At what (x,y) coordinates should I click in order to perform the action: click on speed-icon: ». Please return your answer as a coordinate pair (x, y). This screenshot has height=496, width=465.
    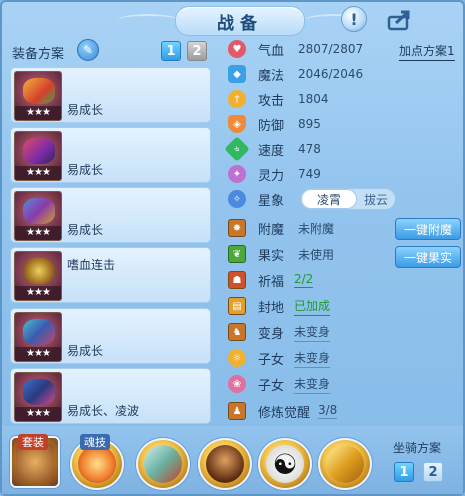
    Looking at the image, I should click on (237, 149).